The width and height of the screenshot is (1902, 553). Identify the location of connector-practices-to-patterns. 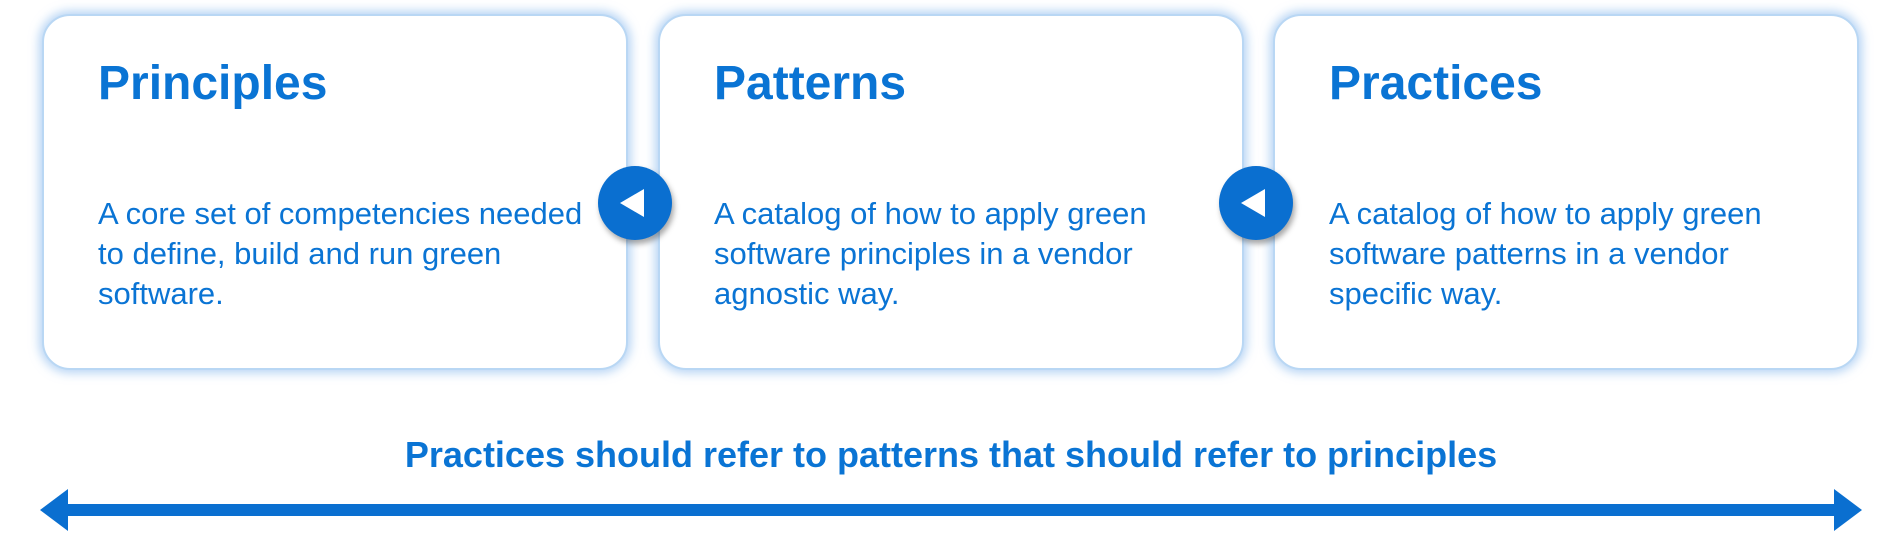
(1256, 203).